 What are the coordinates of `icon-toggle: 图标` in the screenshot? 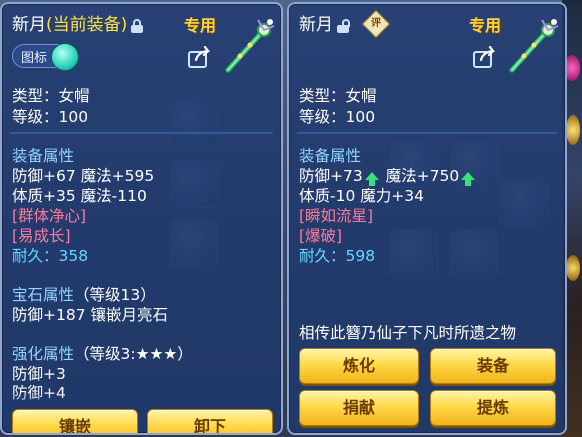 It's located at (45, 57).